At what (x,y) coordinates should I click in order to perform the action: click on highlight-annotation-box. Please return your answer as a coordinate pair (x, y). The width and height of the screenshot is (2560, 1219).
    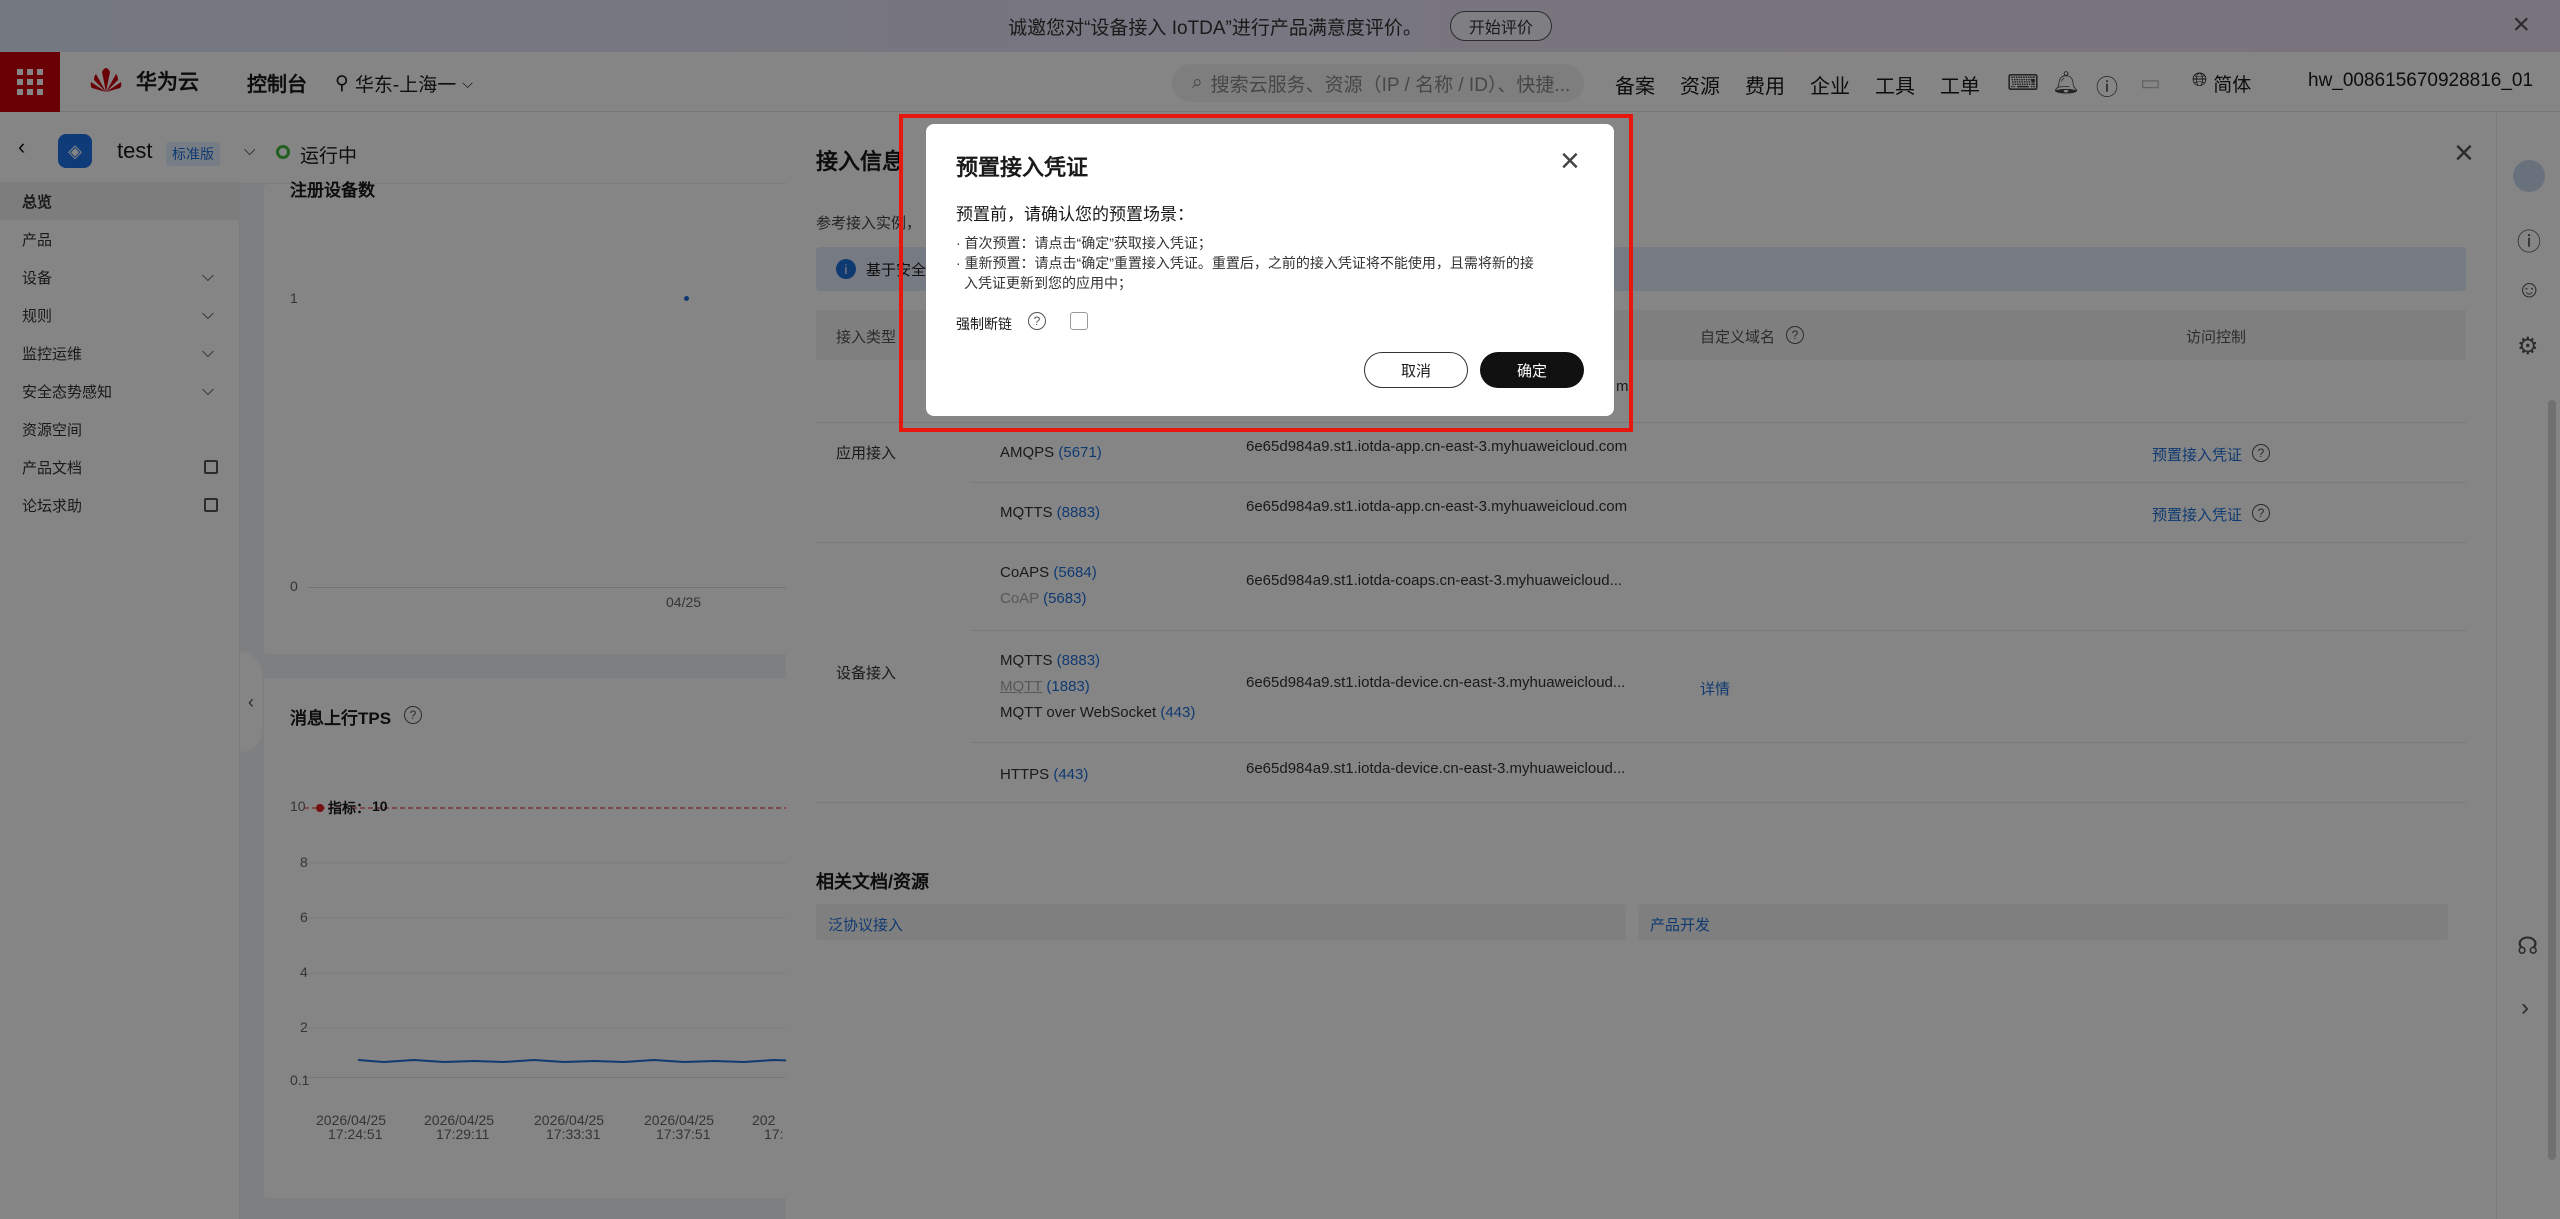
    Looking at the image, I should click on (1266, 273).